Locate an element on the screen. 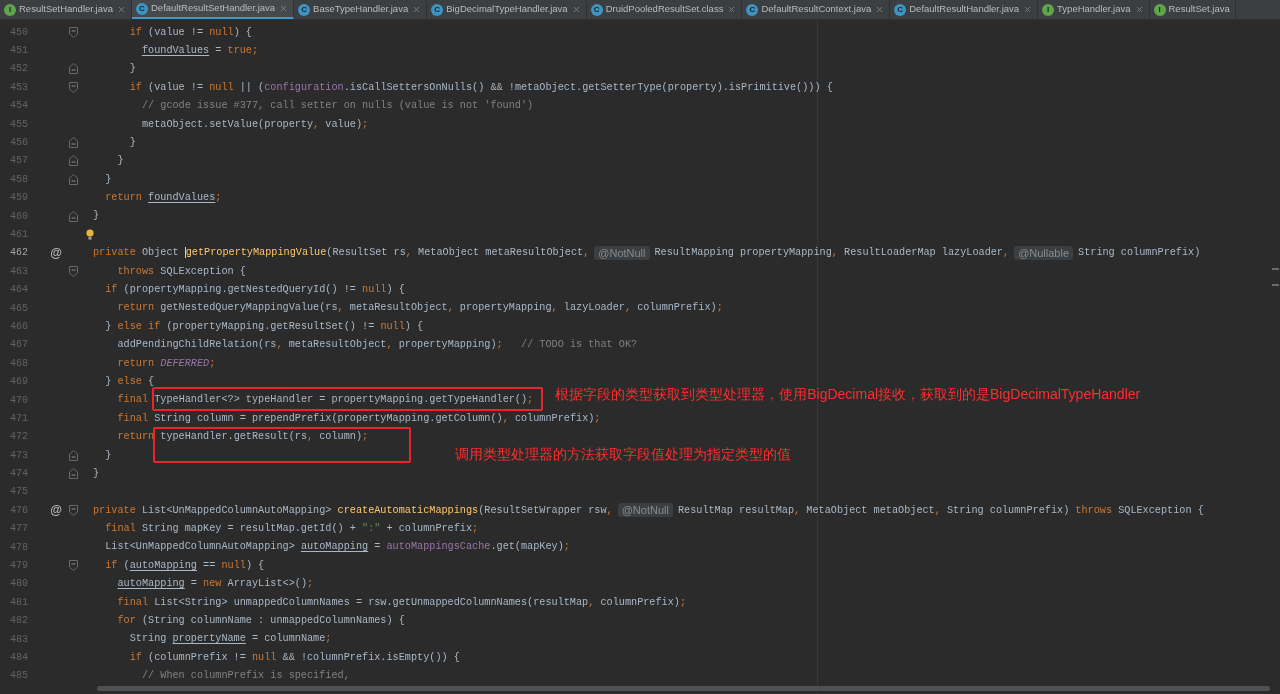  line-number: 458 is located at coordinates (19, 179).